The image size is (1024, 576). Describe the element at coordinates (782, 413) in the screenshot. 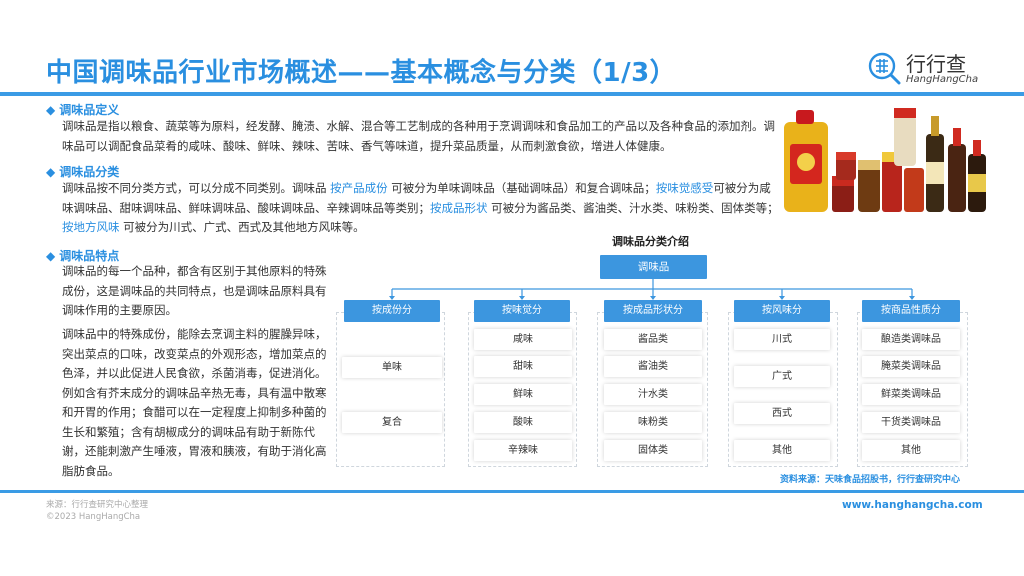

I see `leaf-item: 西式` at that location.